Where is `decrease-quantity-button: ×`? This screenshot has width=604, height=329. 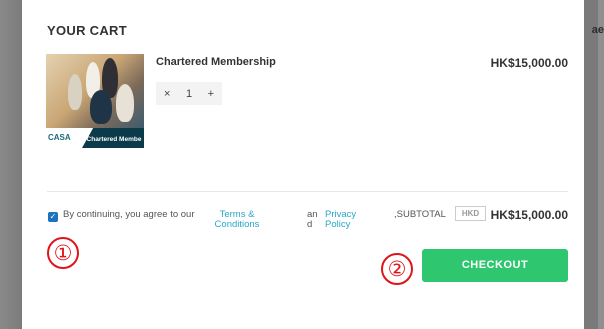 decrease-quantity-button: × is located at coordinates (167, 94).